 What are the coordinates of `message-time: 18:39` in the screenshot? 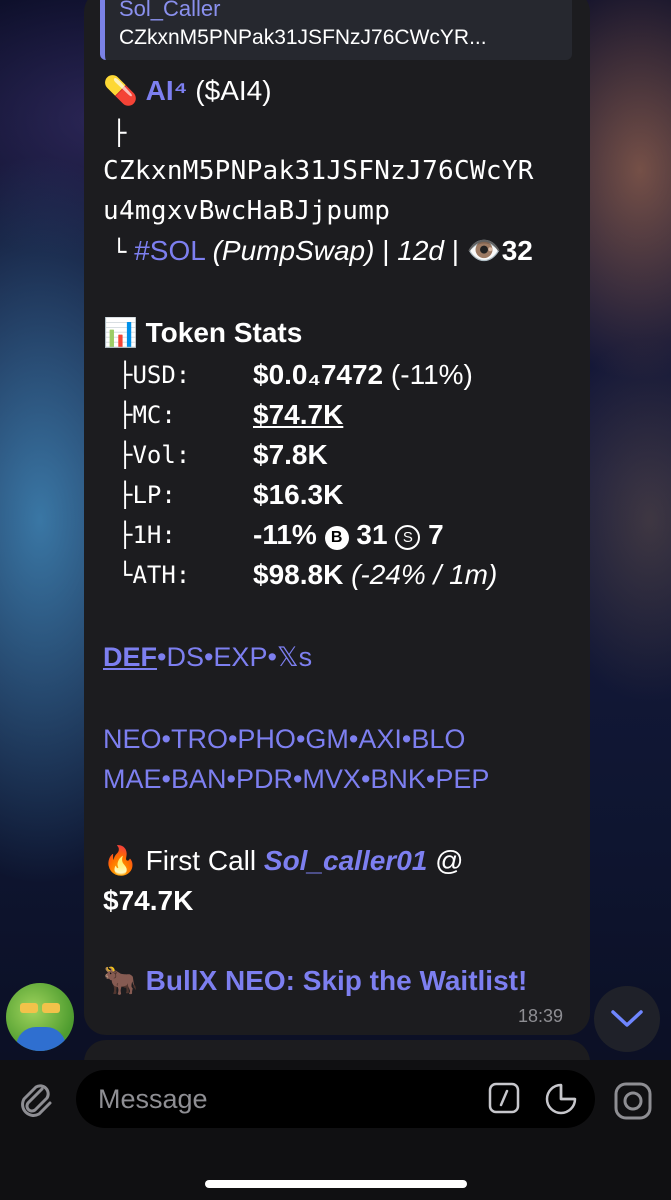 It's located at (541, 1016).